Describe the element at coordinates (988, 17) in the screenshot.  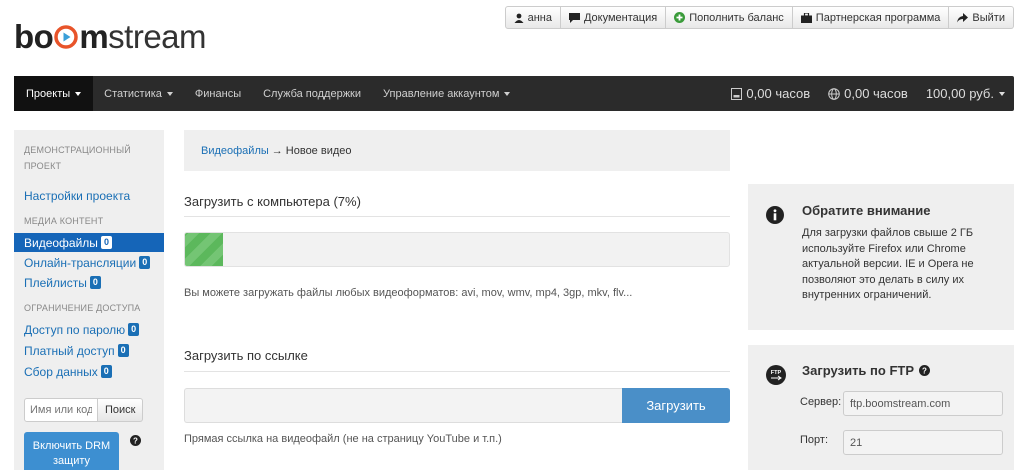
I see `logout-label: Выйти` at that location.